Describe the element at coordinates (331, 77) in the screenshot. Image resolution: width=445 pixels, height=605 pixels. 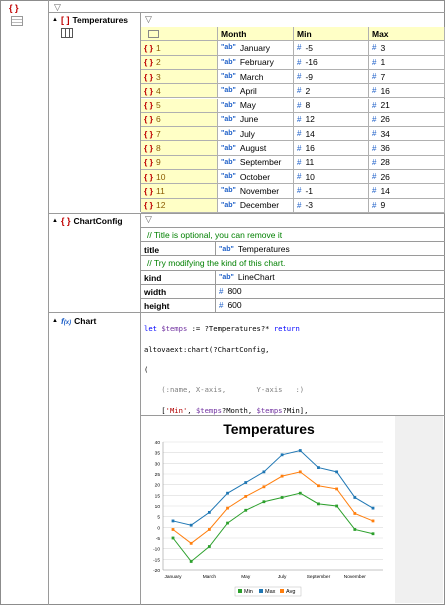
I see `table-cell-min: # -9` at that location.